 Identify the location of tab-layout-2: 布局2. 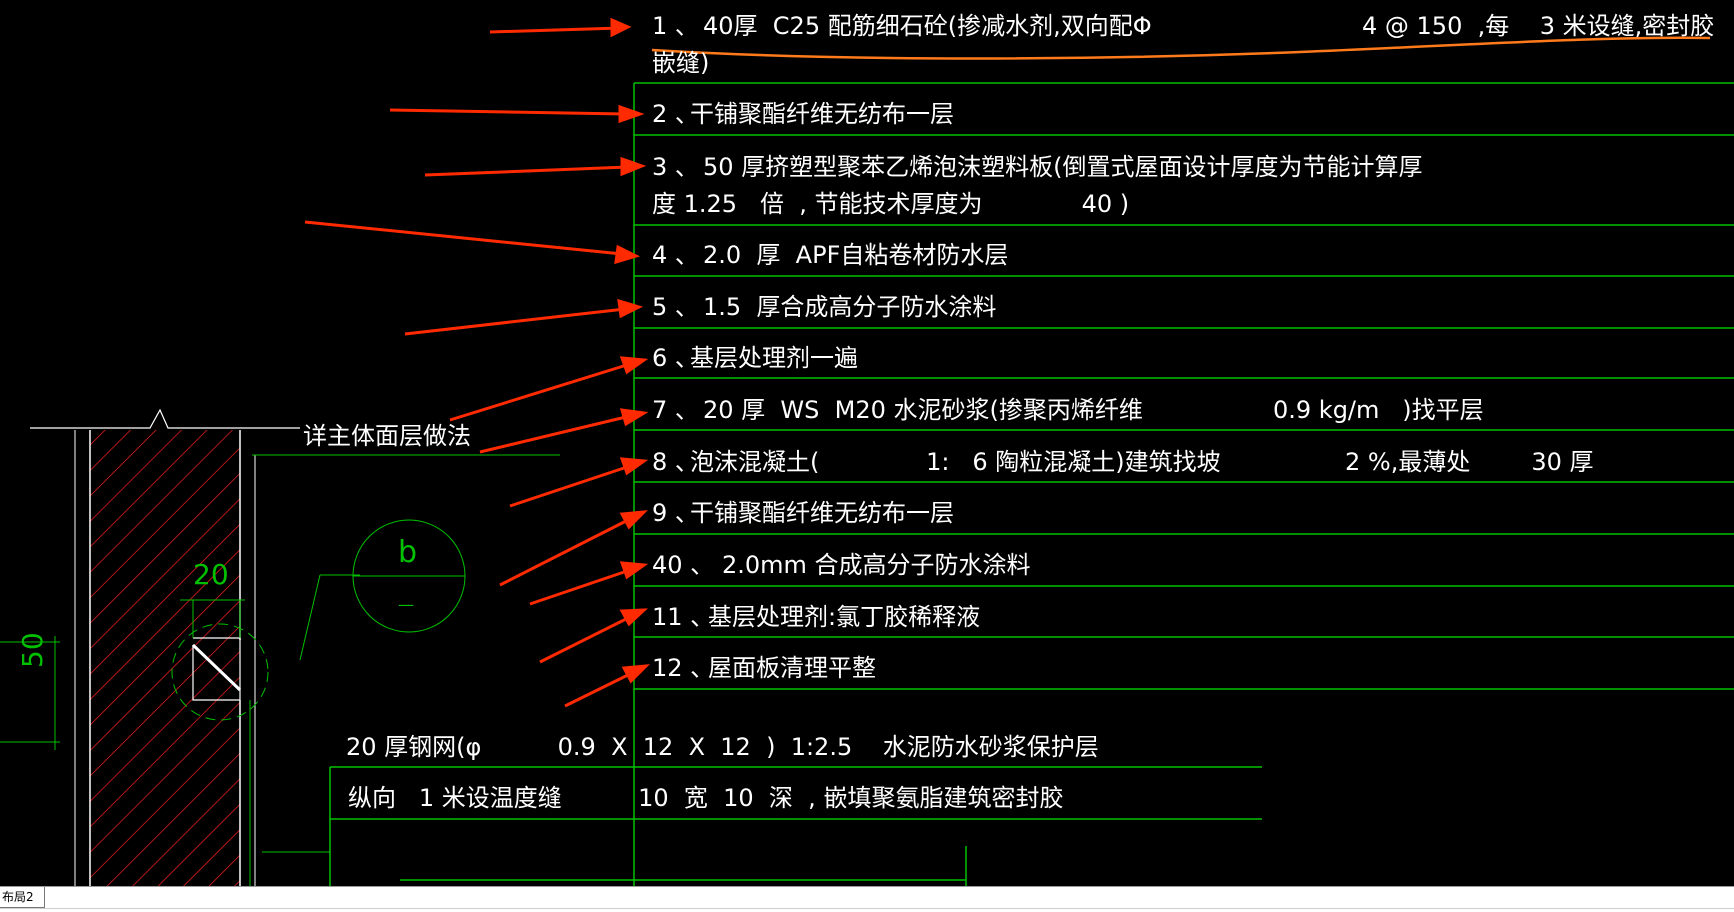
(22, 897).